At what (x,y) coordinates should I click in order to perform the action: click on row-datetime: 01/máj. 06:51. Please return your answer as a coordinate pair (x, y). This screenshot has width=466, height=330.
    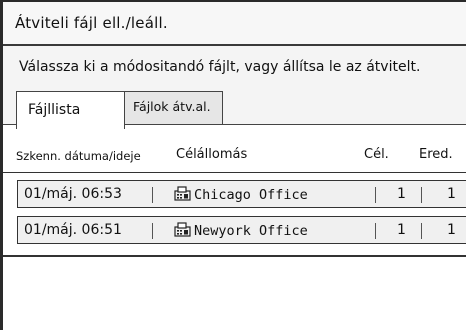
    Looking at the image, I should click on (73, 230).